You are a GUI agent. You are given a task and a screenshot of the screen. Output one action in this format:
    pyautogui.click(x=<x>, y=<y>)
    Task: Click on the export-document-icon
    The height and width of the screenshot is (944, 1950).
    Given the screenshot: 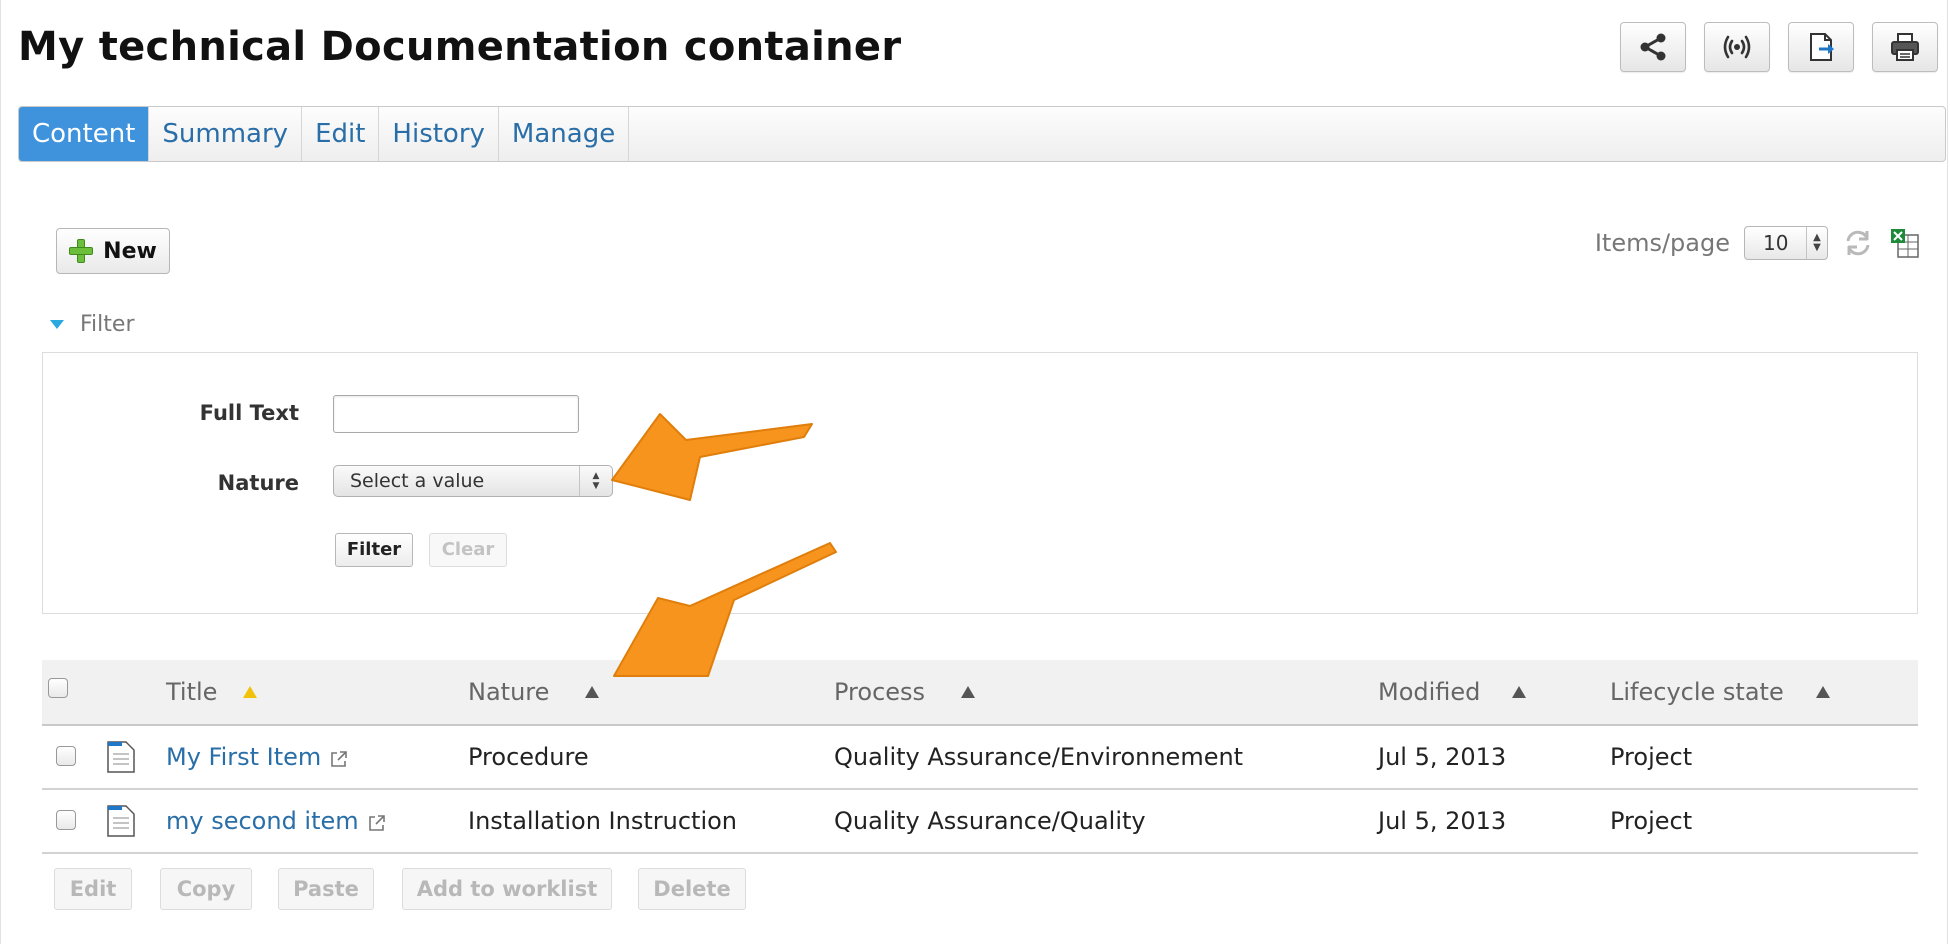 What is the action you would take?
    pyautogui.click(x=1822, y=47)
    